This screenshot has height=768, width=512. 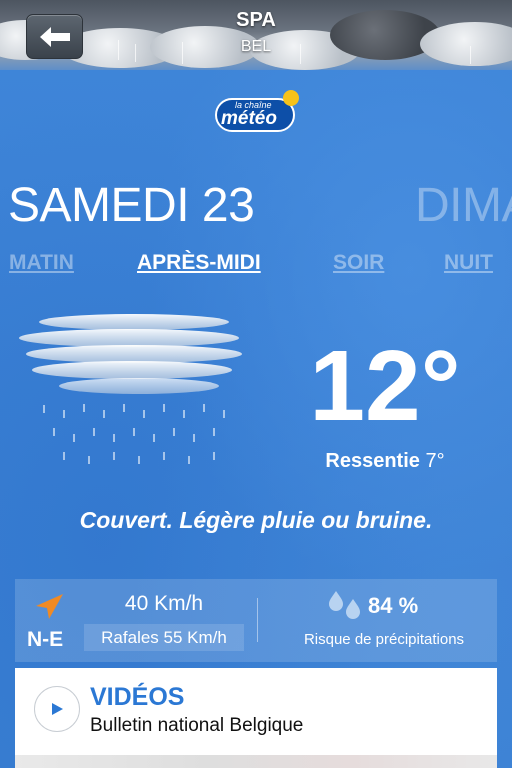 I want to click on precipitation-value: 84 %, so click(x=393, y=605).